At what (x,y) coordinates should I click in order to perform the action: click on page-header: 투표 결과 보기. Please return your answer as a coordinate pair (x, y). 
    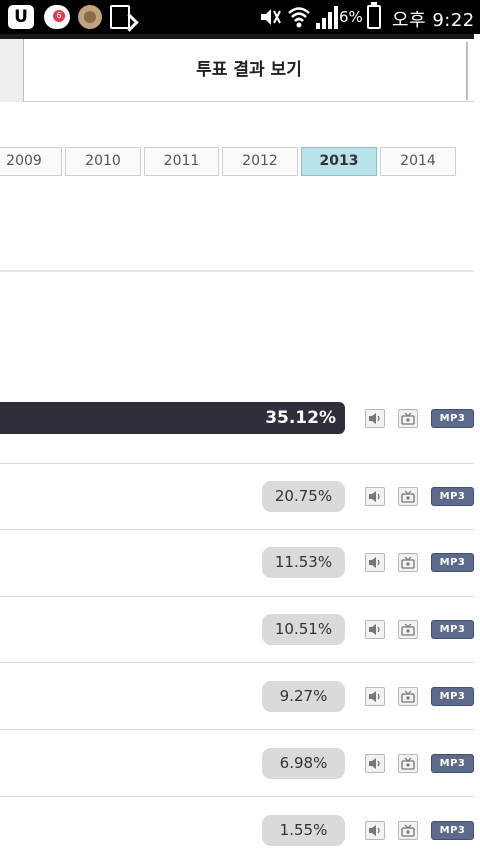
    Looking at the image, I should click on (237, 70).